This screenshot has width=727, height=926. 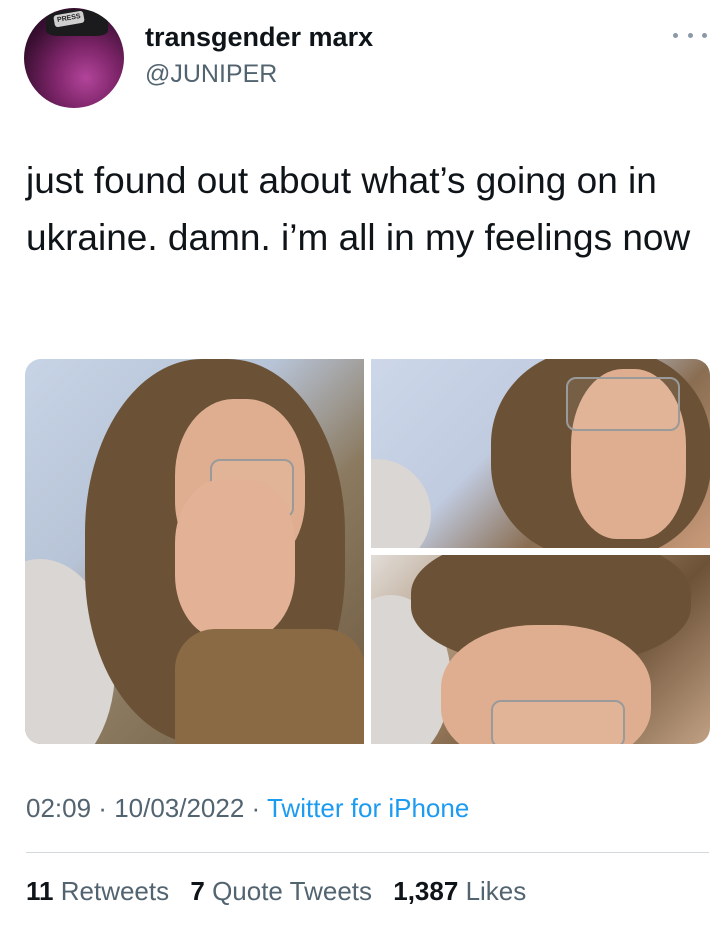 I want to click on quote-tweets-count: 7, so click(x=197, y=891).